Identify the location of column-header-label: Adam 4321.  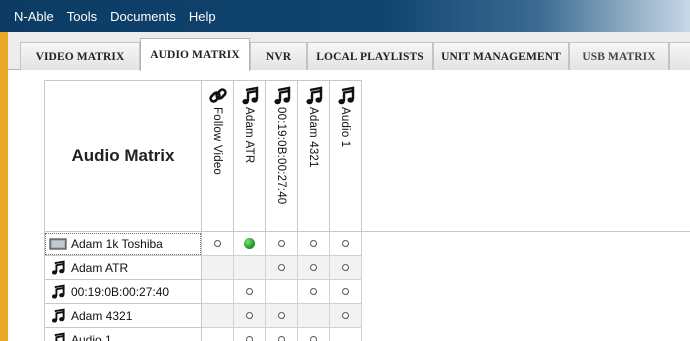
(313, 137).